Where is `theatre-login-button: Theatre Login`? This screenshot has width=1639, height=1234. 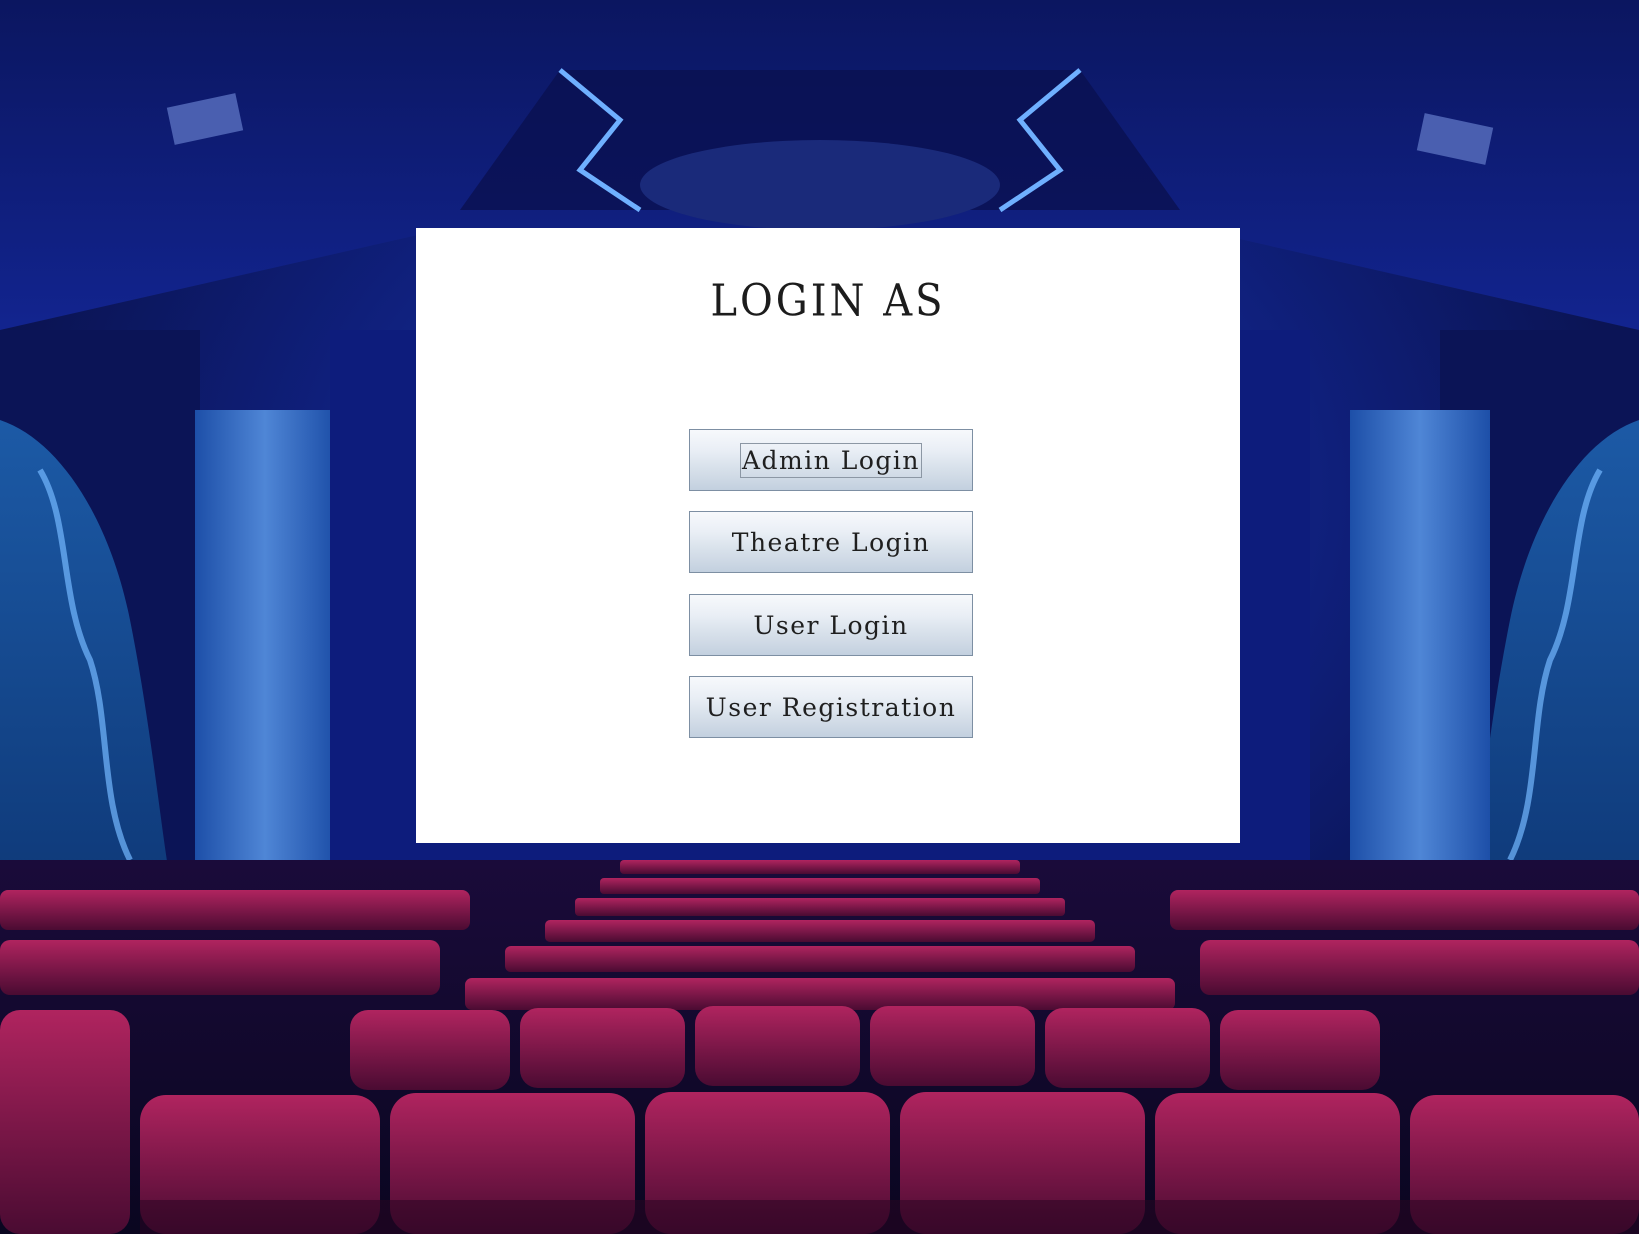
theatre-login-button: Theatre Login is located at coordinates (831, 542).